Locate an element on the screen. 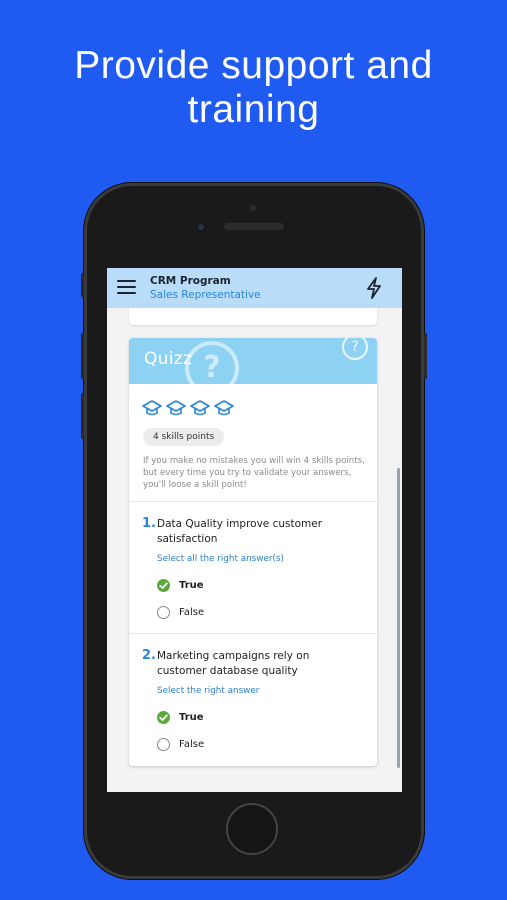  program-title: CRM Program is located at coordinates (190, 281).